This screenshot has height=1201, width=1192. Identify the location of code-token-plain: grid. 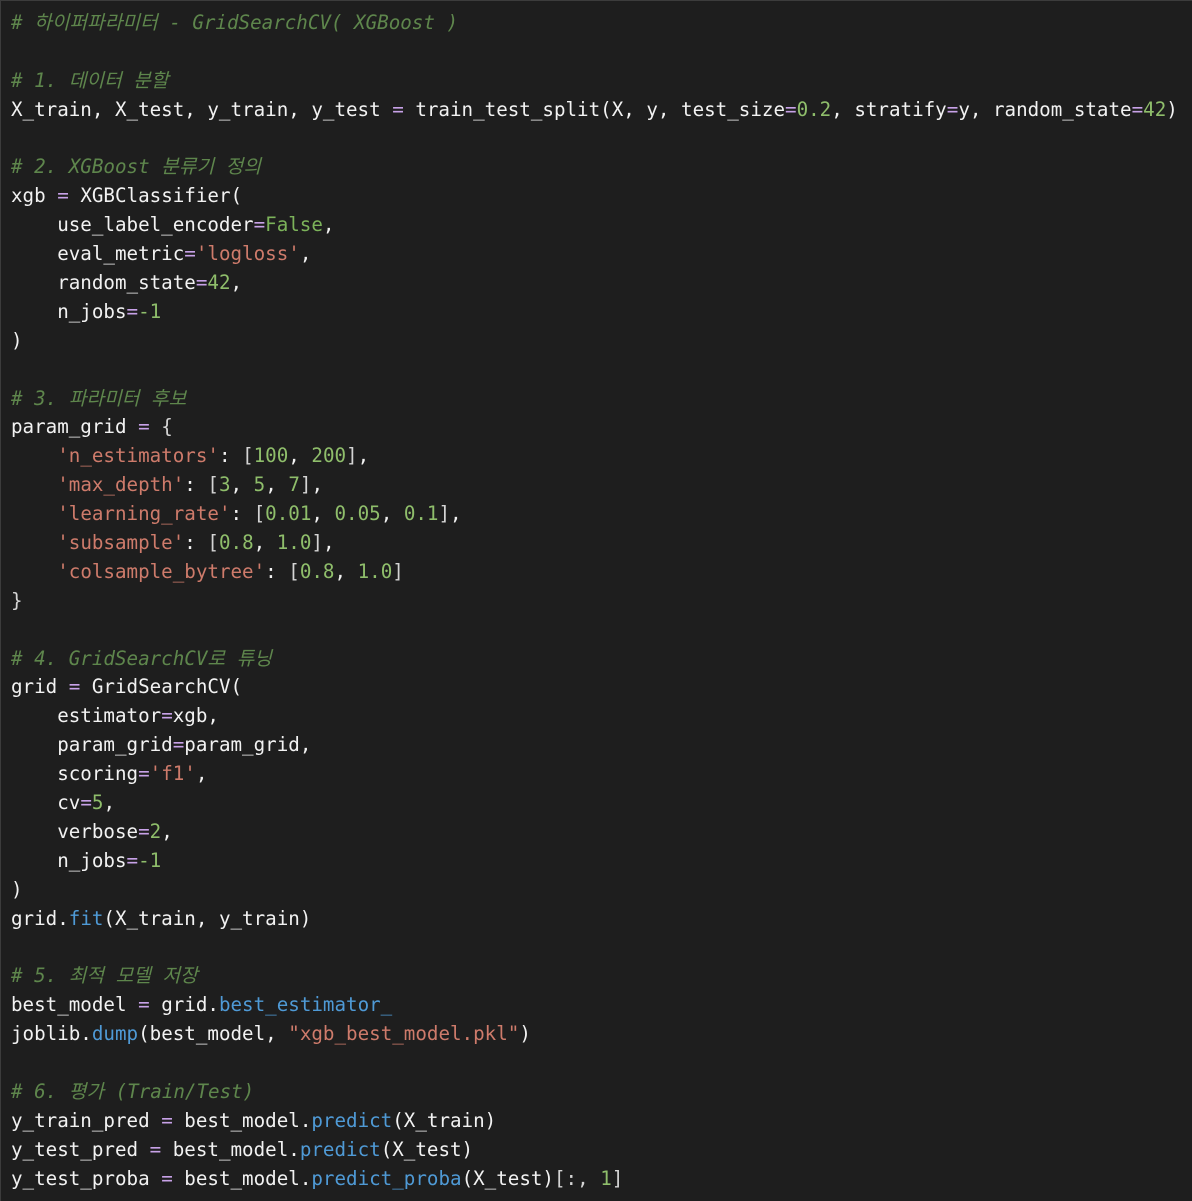
(40, 687).